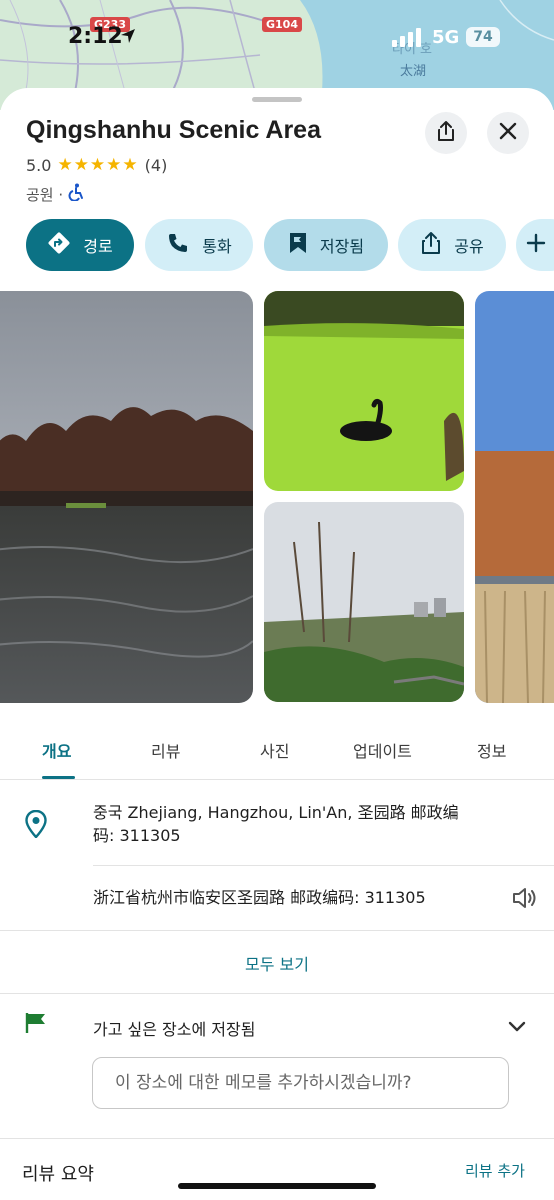 Image resolution: width=554 pixels, height=1200 pixels. What do you see at coordinates (274, 750) in the screenshot?
I see `tab-photos: 사진` at bounding box center [274, 750].